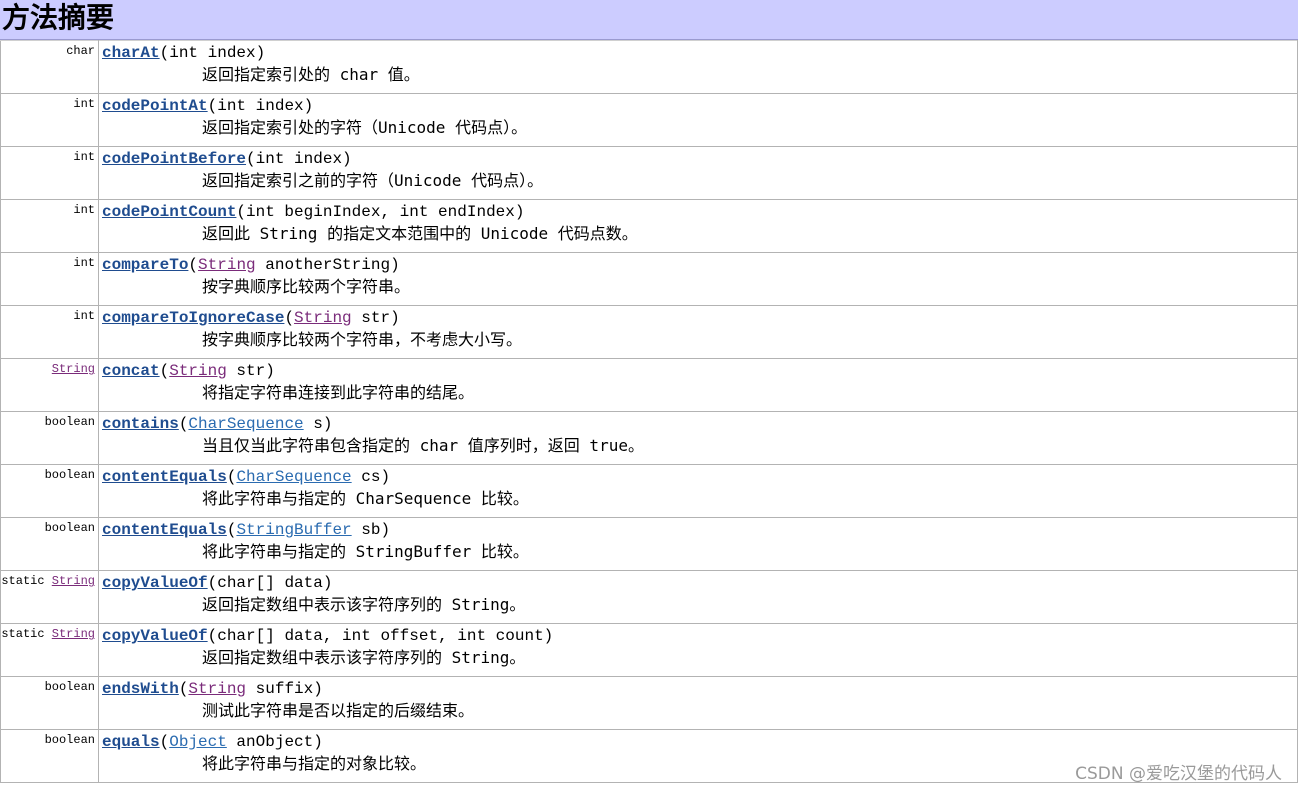  Describe the element at coordinates (649, 20) in the screenshot. I see `section-header: 方法摘要` at that location.